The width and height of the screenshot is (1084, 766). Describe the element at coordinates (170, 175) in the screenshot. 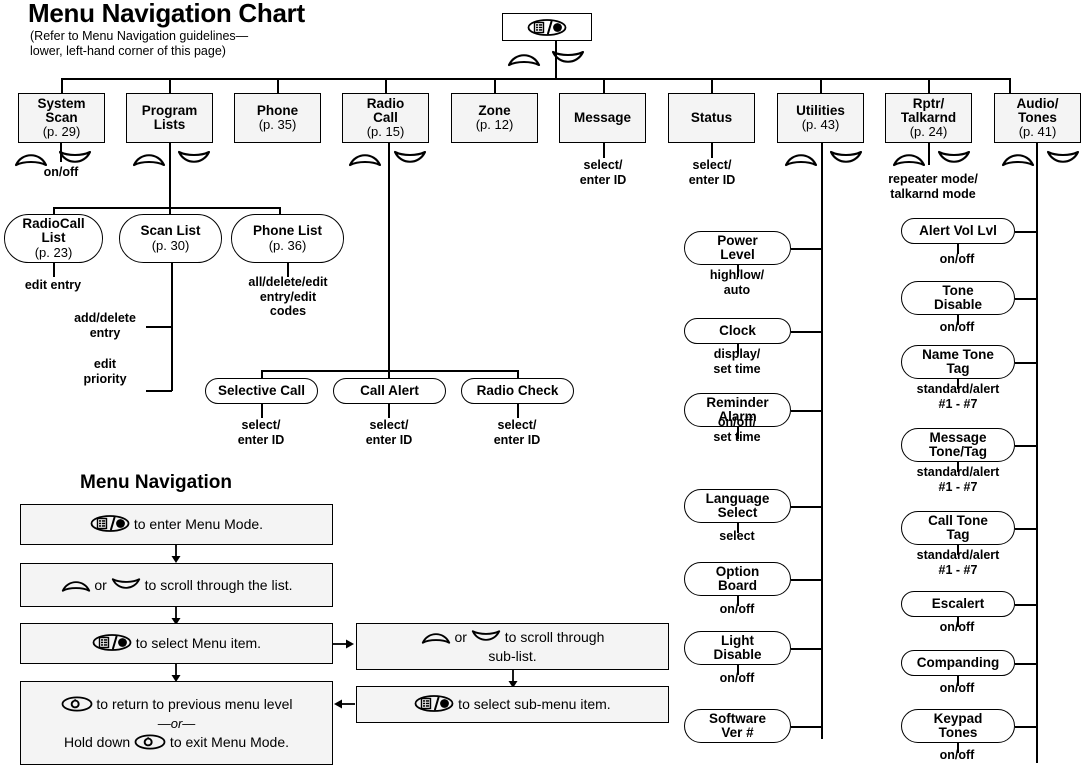

I see `connector-program-lists-stem` at that location.